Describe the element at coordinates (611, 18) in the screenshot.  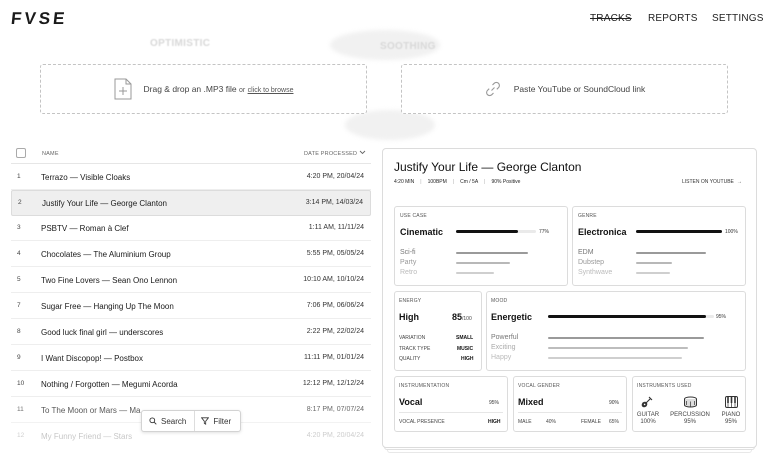
I see `nav-tracks: TRACKS` at that location.